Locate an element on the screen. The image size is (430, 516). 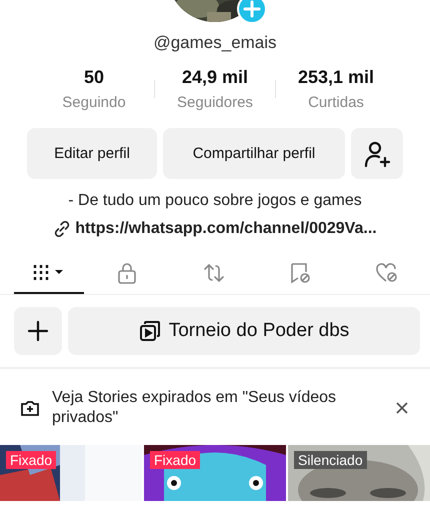
add-icon is located at coordinates (252, 12).